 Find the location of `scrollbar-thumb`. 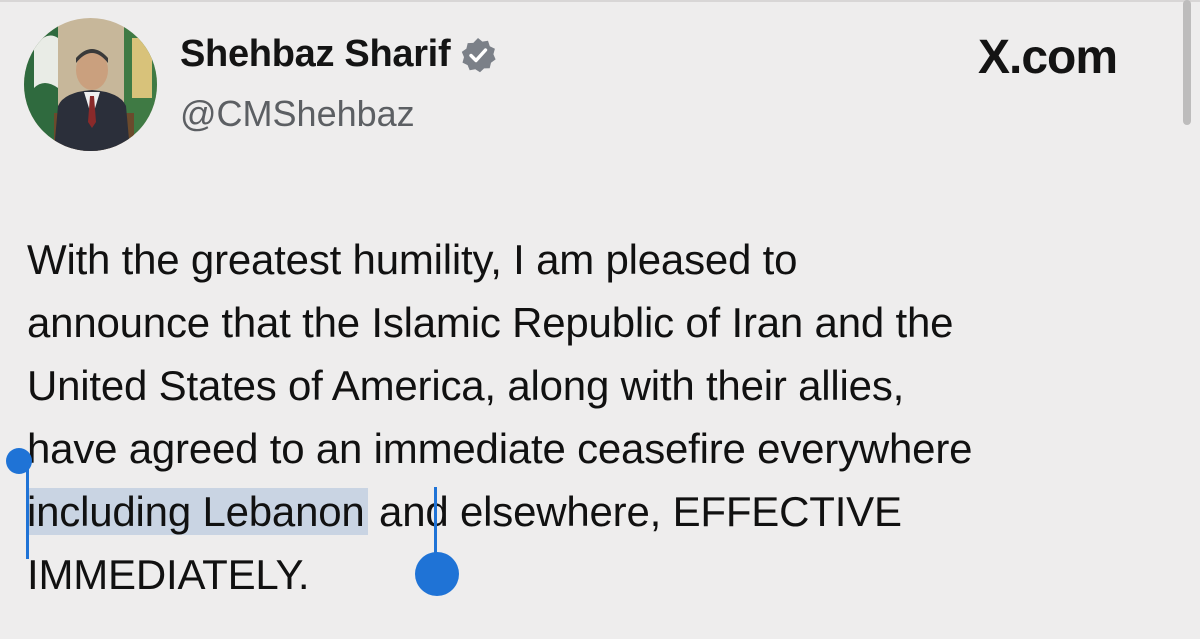

scrollbar-thumb is located at coordinates (1187, 62).